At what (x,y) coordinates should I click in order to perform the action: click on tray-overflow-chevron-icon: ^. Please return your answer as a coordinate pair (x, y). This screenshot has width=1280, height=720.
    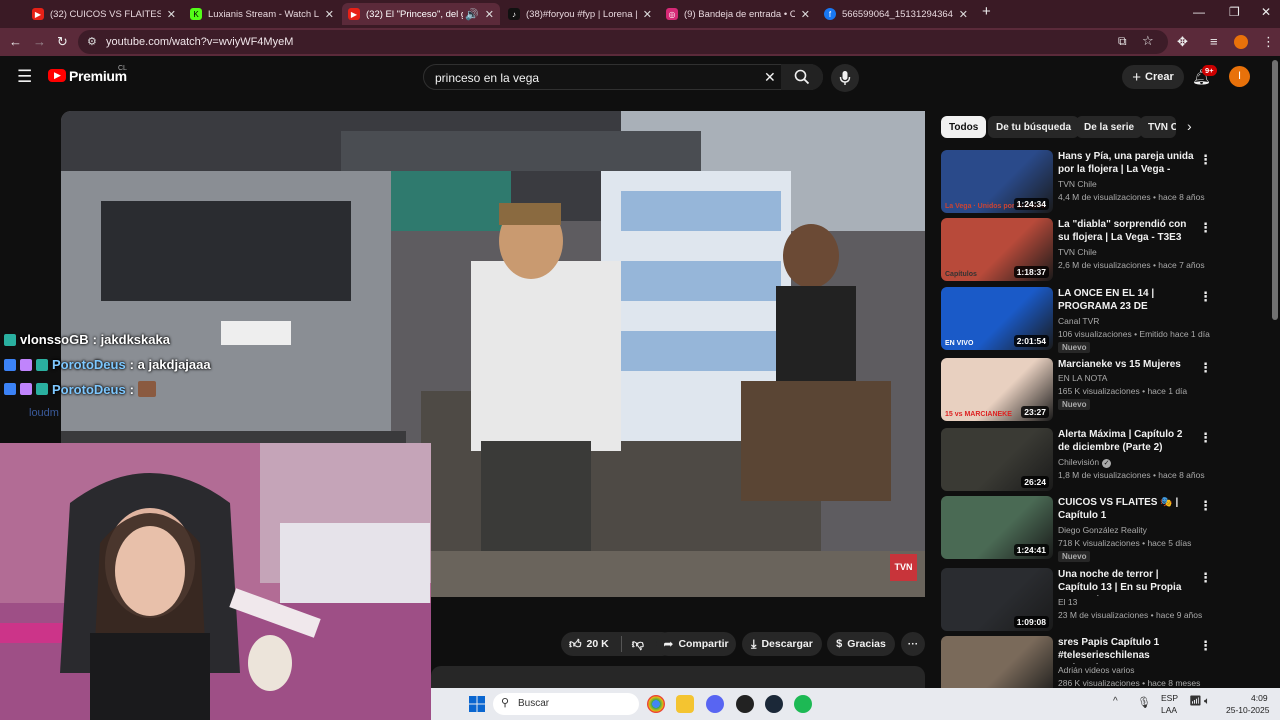
    Looking at the image, I should click on (1115, 701).